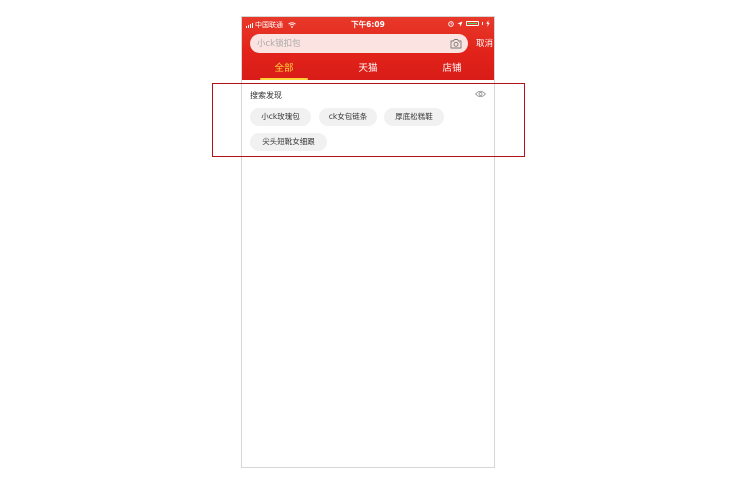  Describe the element at coordinates (288, 142) in the screenshot. I see `discover-chip: 尖头短靴女细跟` at that location.